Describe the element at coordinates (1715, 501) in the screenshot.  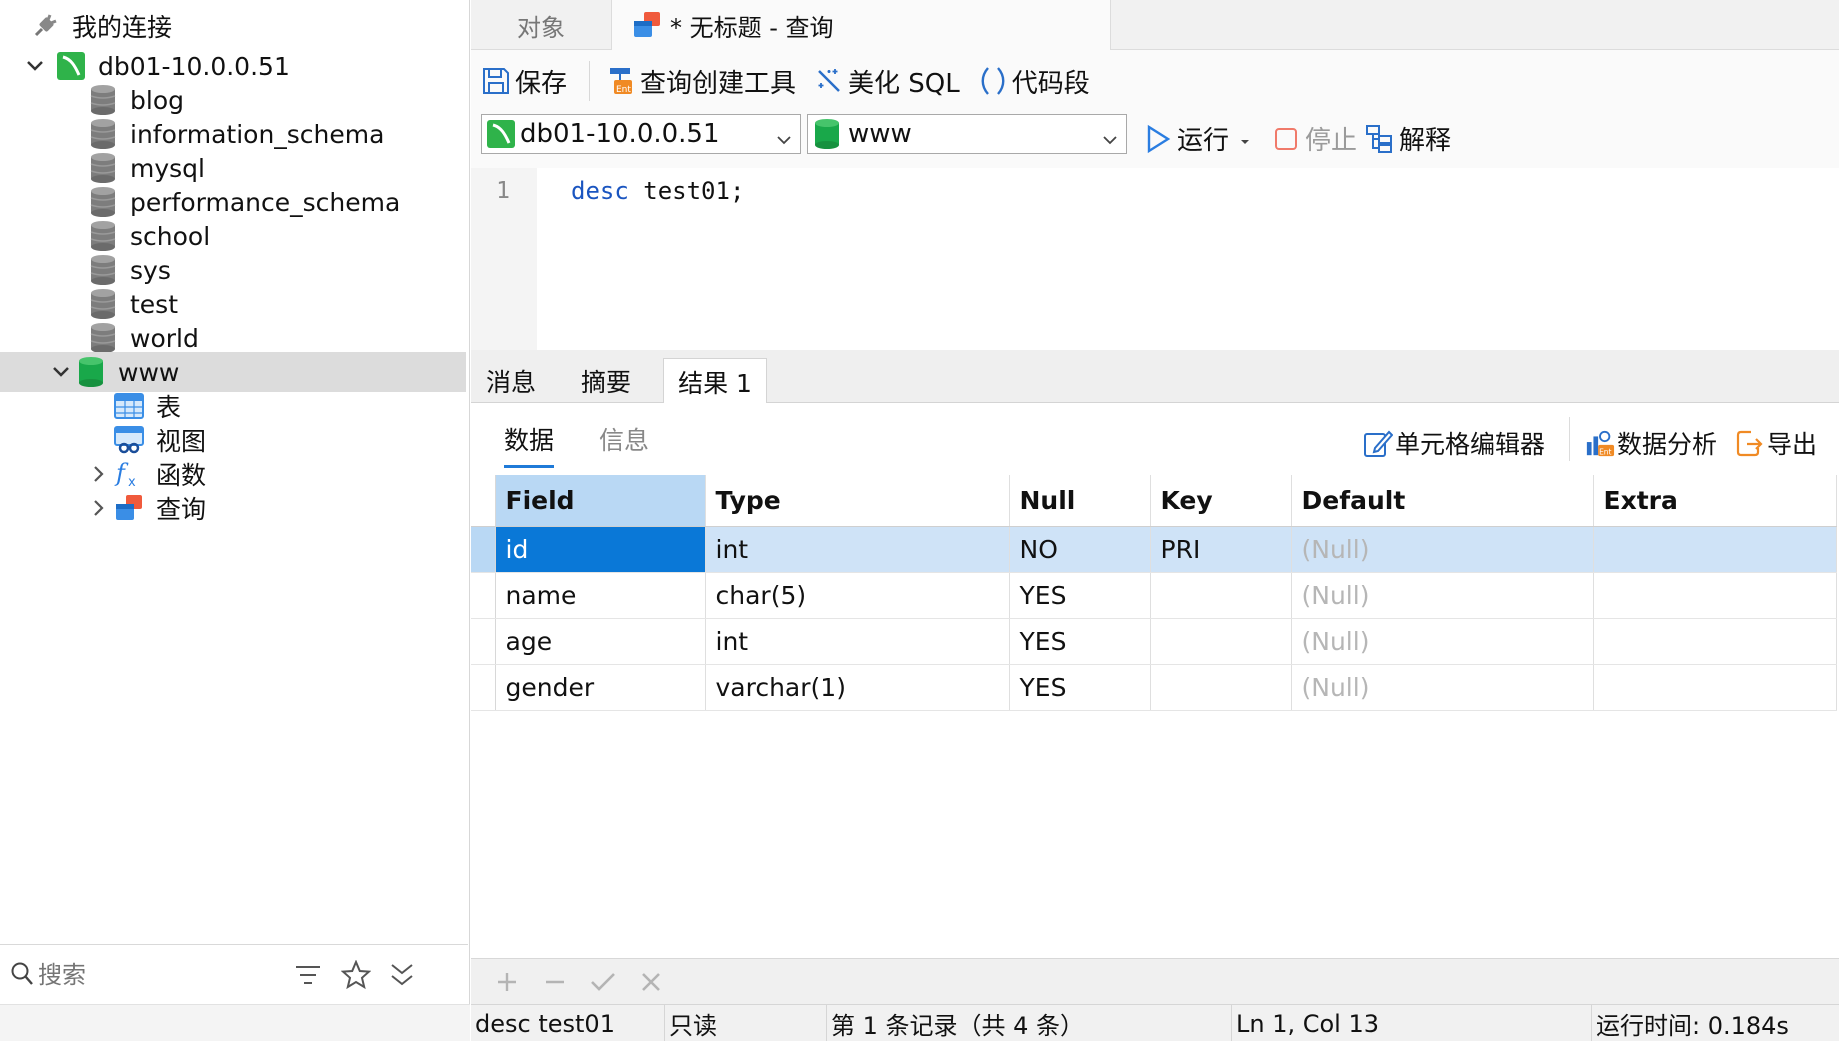
I see `column-header-extra: Extra` at that location.